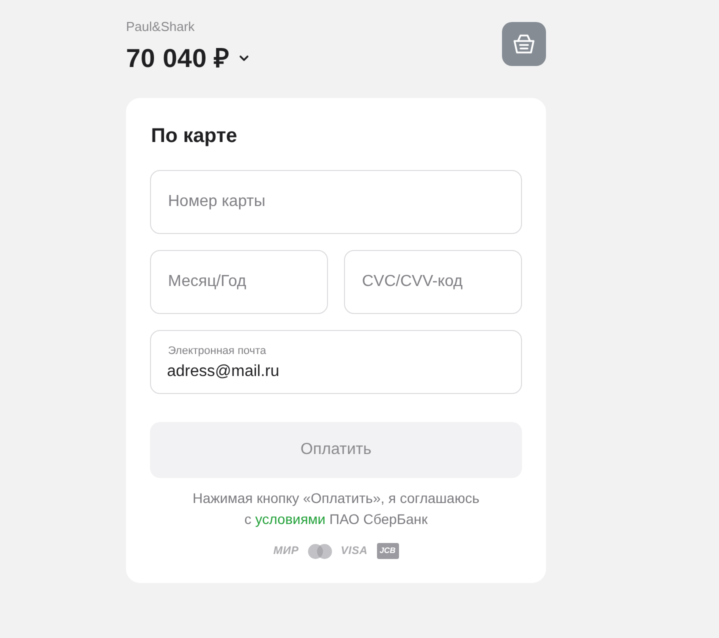 The height and width of the screenshot is (638, 719). Describe the element at coordinates (217, 351) in the screenshot. I see `field-label: Электронная почта` at that location.